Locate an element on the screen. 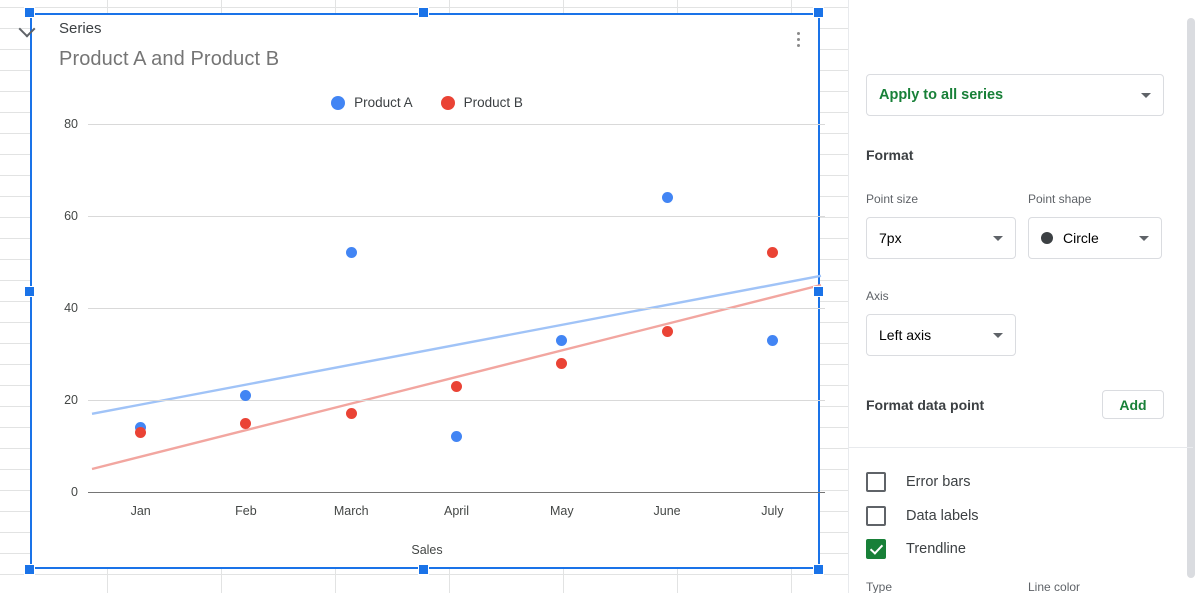 The height and width of the screenshot is (593, 1200). checkbox-data-labels is located at coordinates (876, 516).